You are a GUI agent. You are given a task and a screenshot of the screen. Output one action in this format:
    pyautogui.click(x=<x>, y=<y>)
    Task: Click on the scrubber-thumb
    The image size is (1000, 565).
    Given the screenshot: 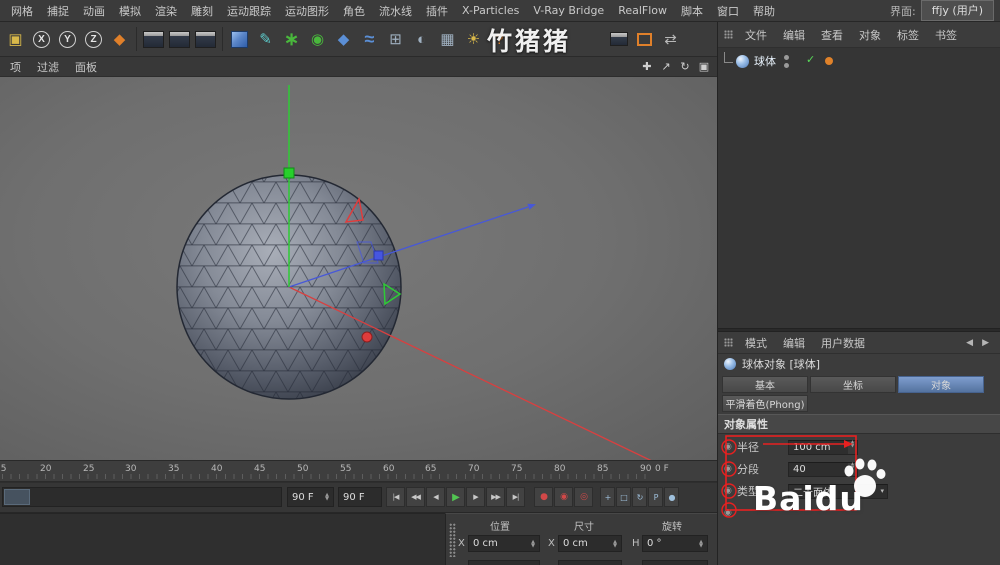 What is the action you would take?
    pyautogui.click(x=17, y=497)
    